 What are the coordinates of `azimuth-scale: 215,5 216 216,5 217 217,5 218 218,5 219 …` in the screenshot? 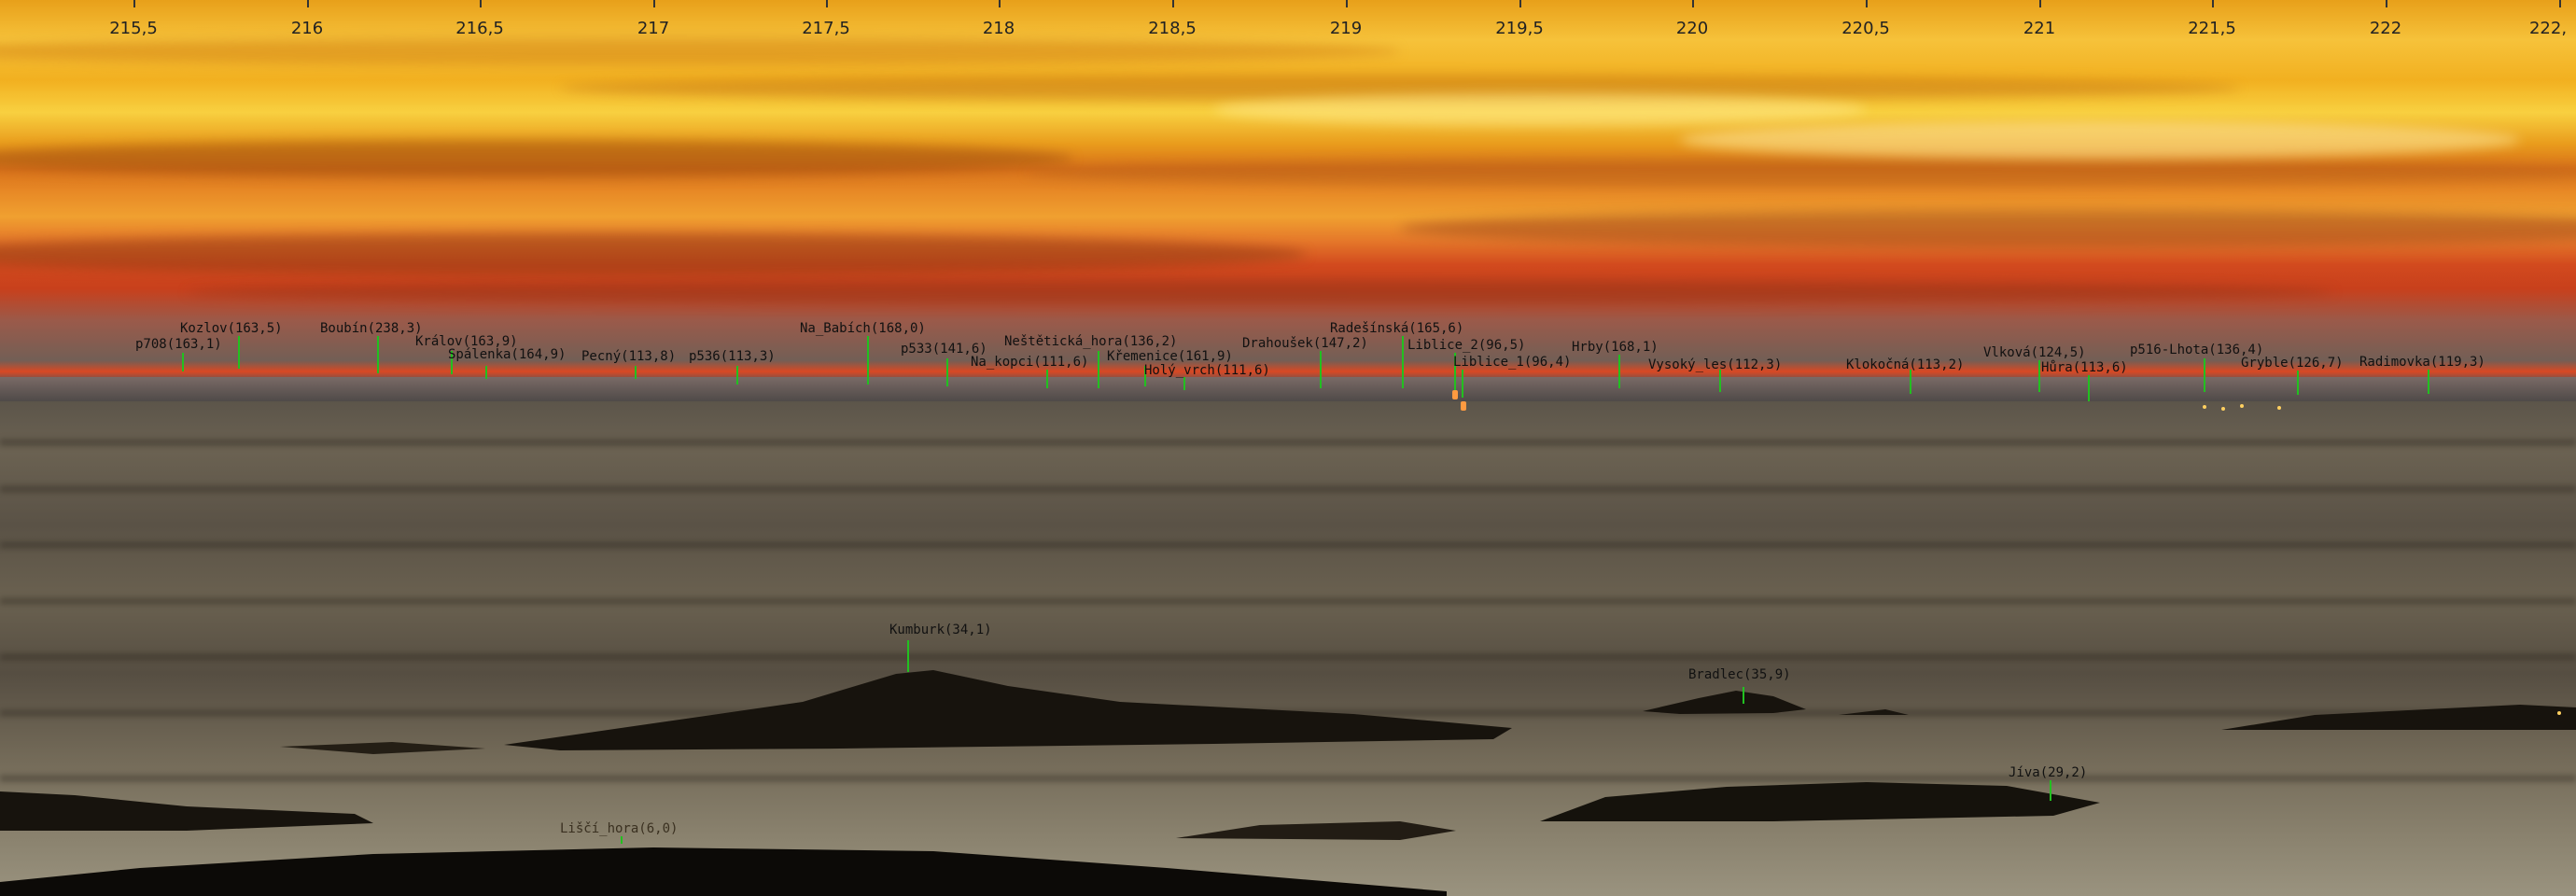 It's located at (1288, 19).